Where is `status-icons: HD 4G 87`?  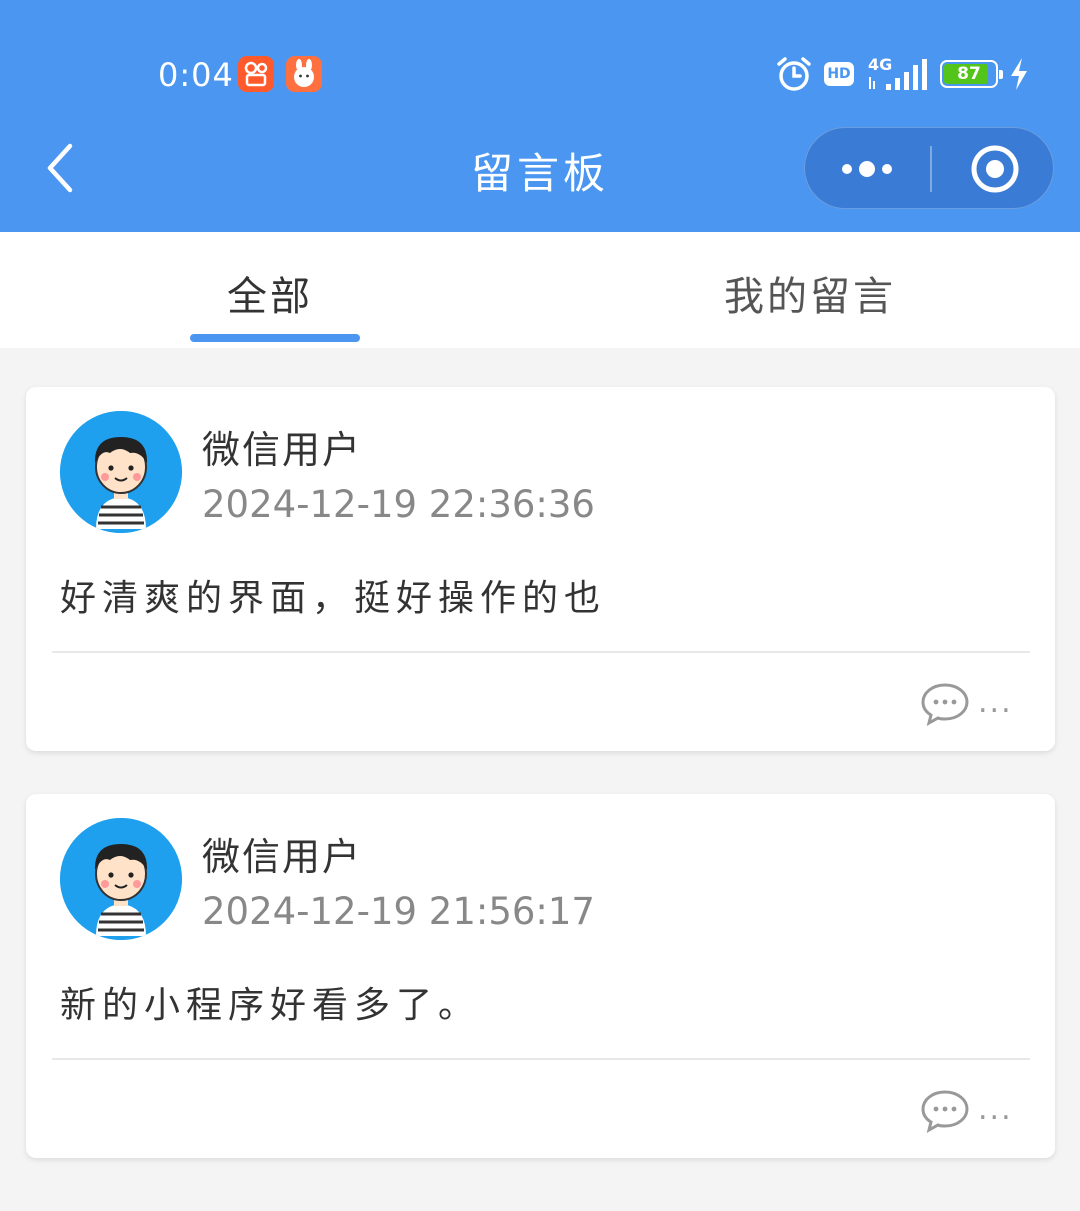 status-icons: HD 4G 87 is located at coordinates (902, 74).